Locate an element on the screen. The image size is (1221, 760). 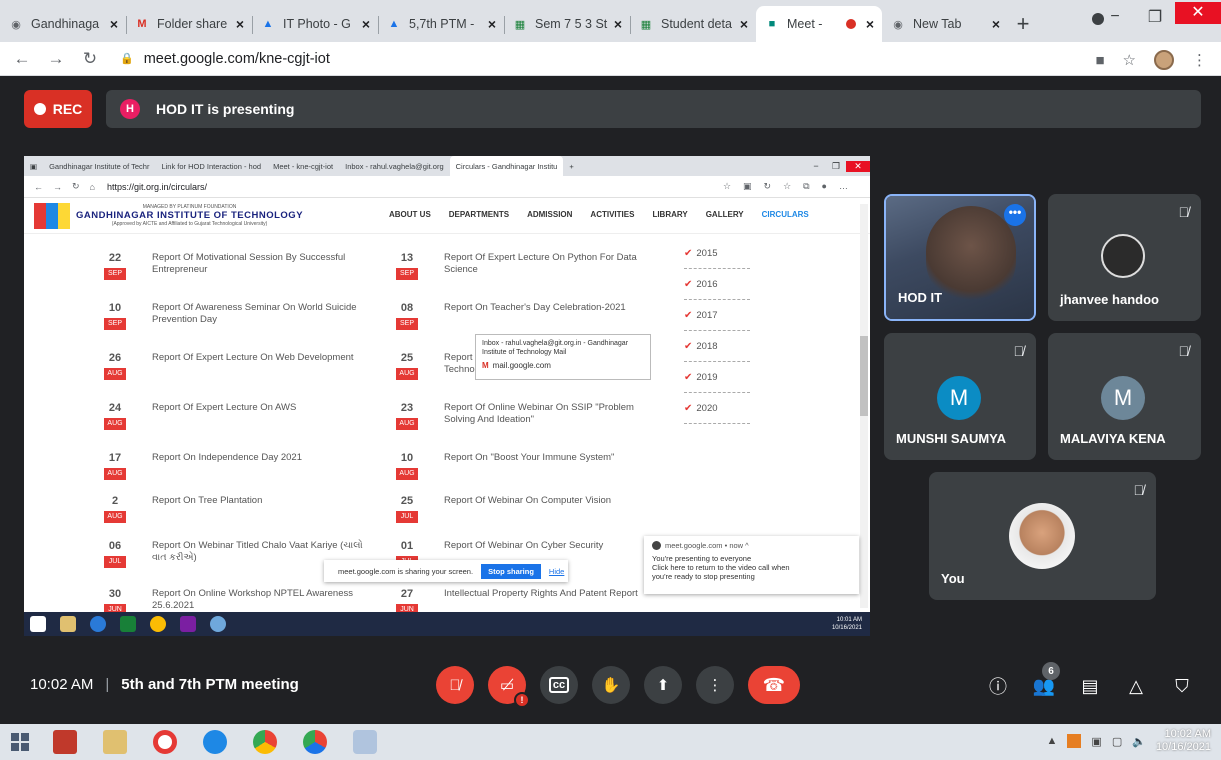
record-dot-icon is located at coordinates (39, 109).